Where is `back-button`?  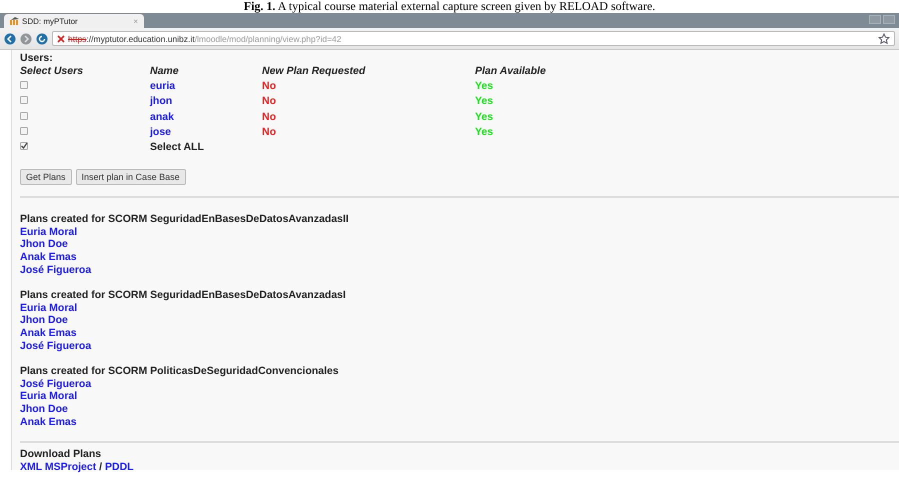 back-button is located at coordinates (10, 38).